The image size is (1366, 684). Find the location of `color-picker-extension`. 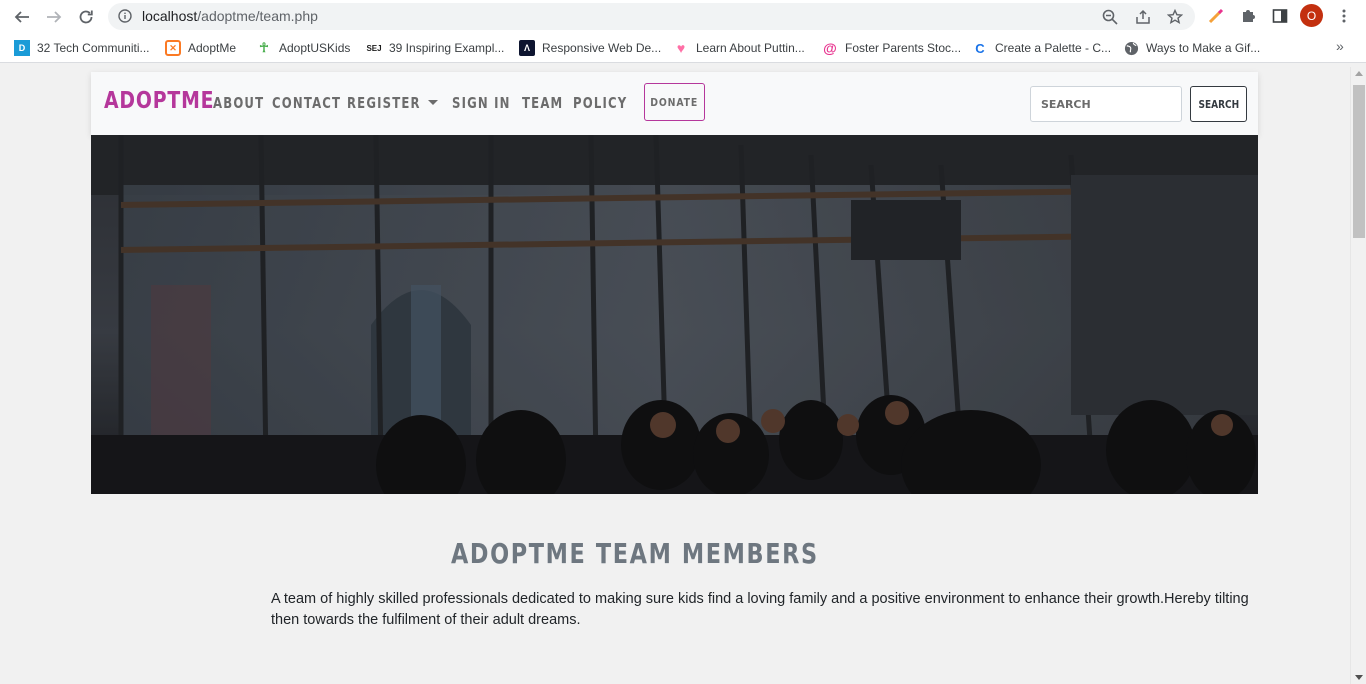

color-picker-extension is located at coordinates (1216, 16).